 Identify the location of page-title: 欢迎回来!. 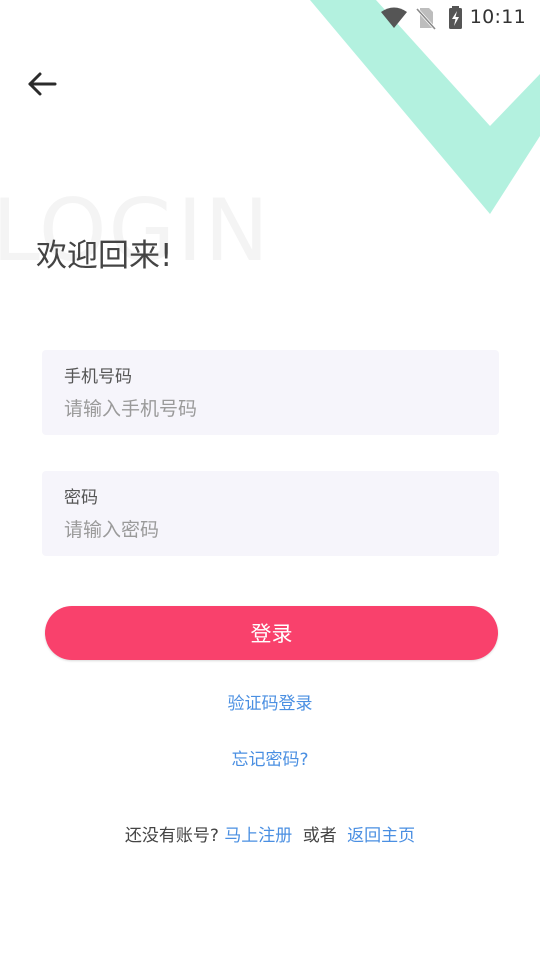
(104, 256).